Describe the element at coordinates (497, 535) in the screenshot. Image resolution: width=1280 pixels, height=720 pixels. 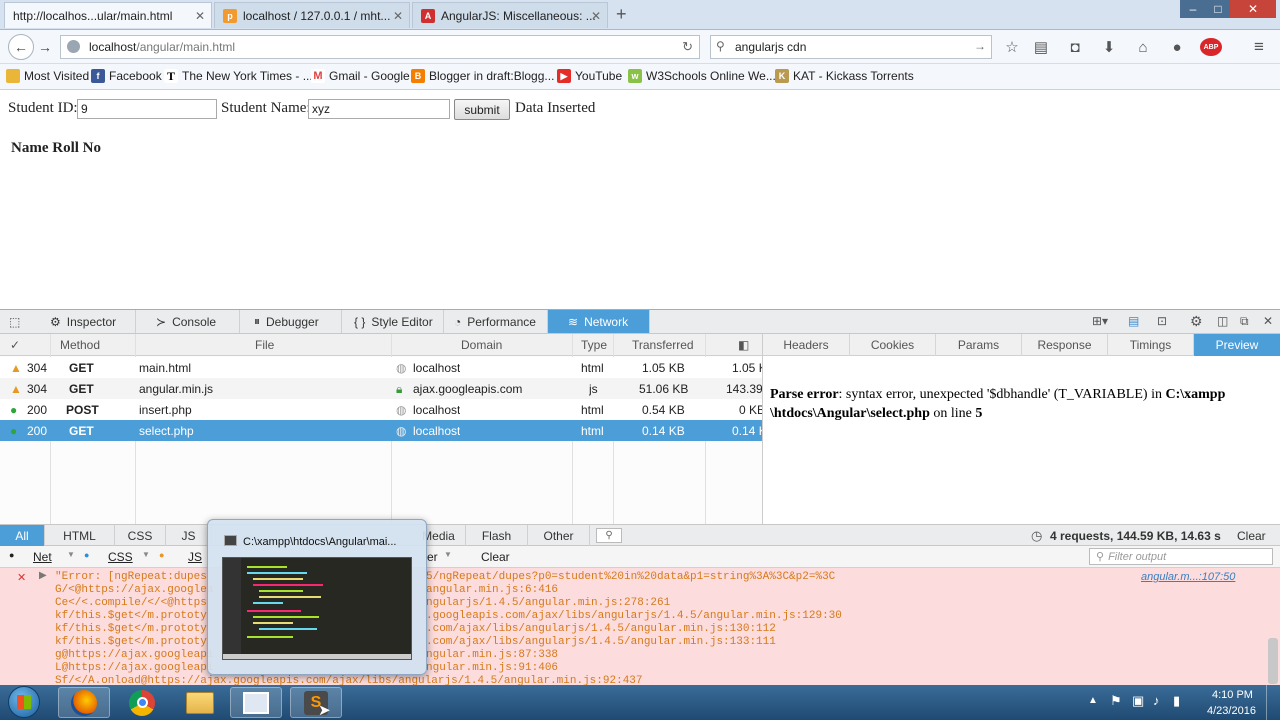
I see `filter-flash: Flash` at that location.